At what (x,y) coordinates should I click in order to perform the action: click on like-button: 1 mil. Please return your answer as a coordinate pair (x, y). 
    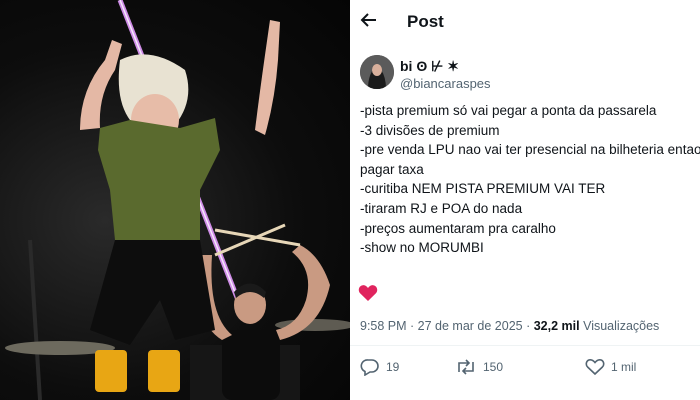
    Looking at the image, I should click on (610, 367).